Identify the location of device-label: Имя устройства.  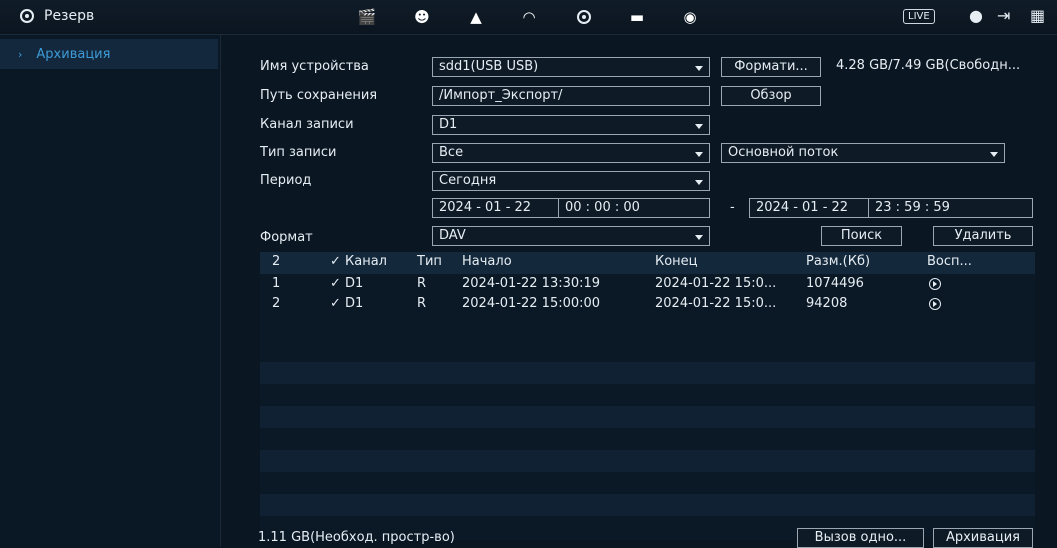
(314, 66).